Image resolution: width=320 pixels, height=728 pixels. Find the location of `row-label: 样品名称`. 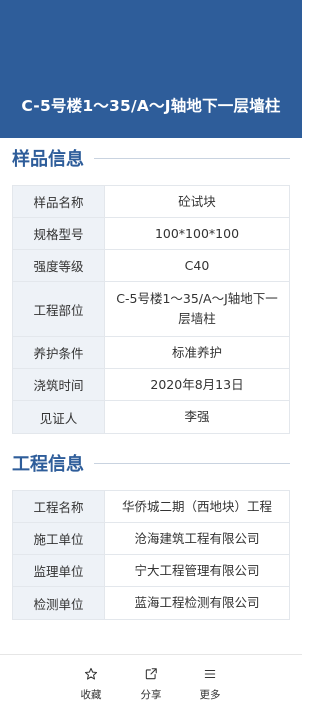

row-label: 样品名称 is located at coordinates (59, 201).